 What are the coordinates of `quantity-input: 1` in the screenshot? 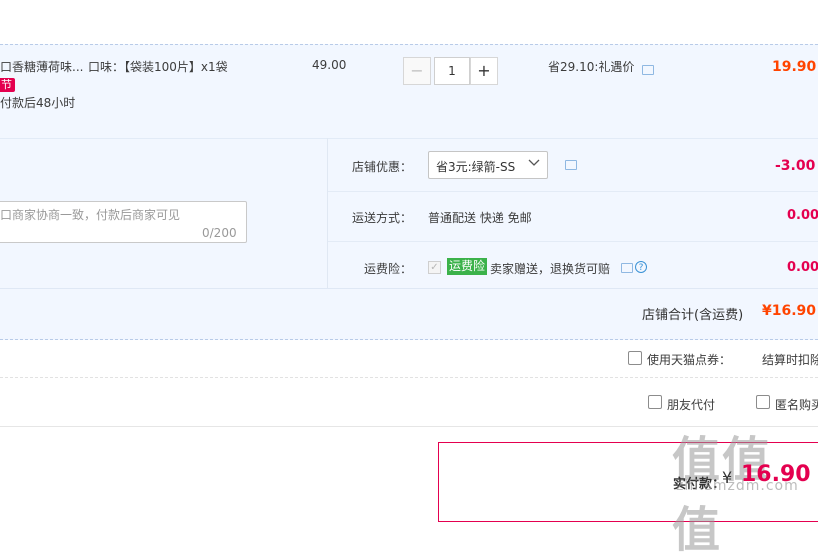 It's located at (452, 71).